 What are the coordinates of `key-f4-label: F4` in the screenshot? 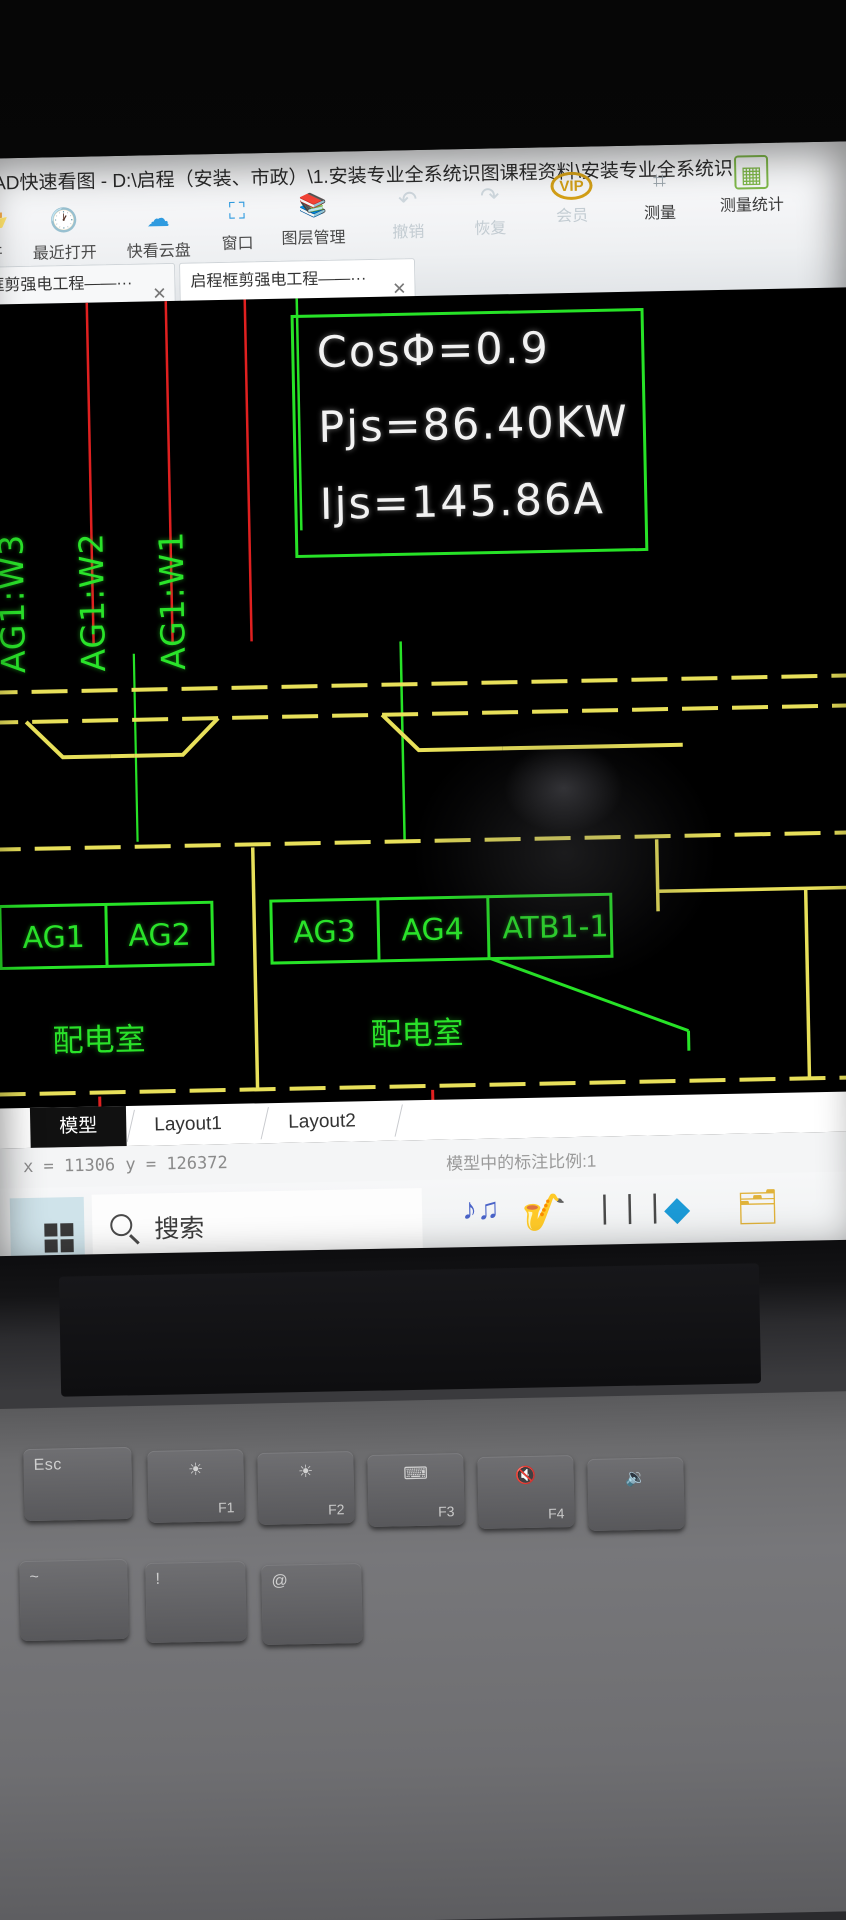 It's located at (556, 1513).